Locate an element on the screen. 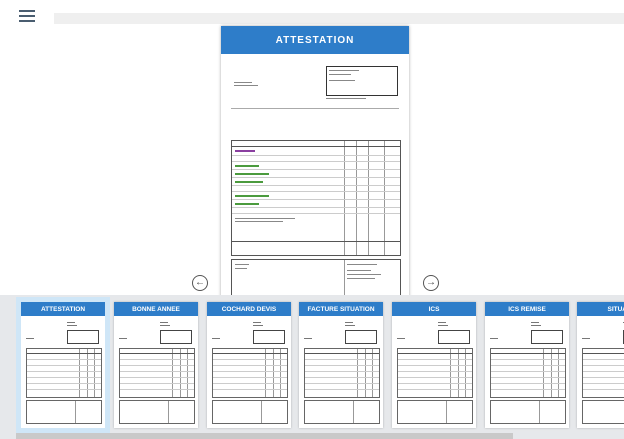 This screenshot has height=439, width=624. template-label: SITUAT is located at coordinates (600, 309).